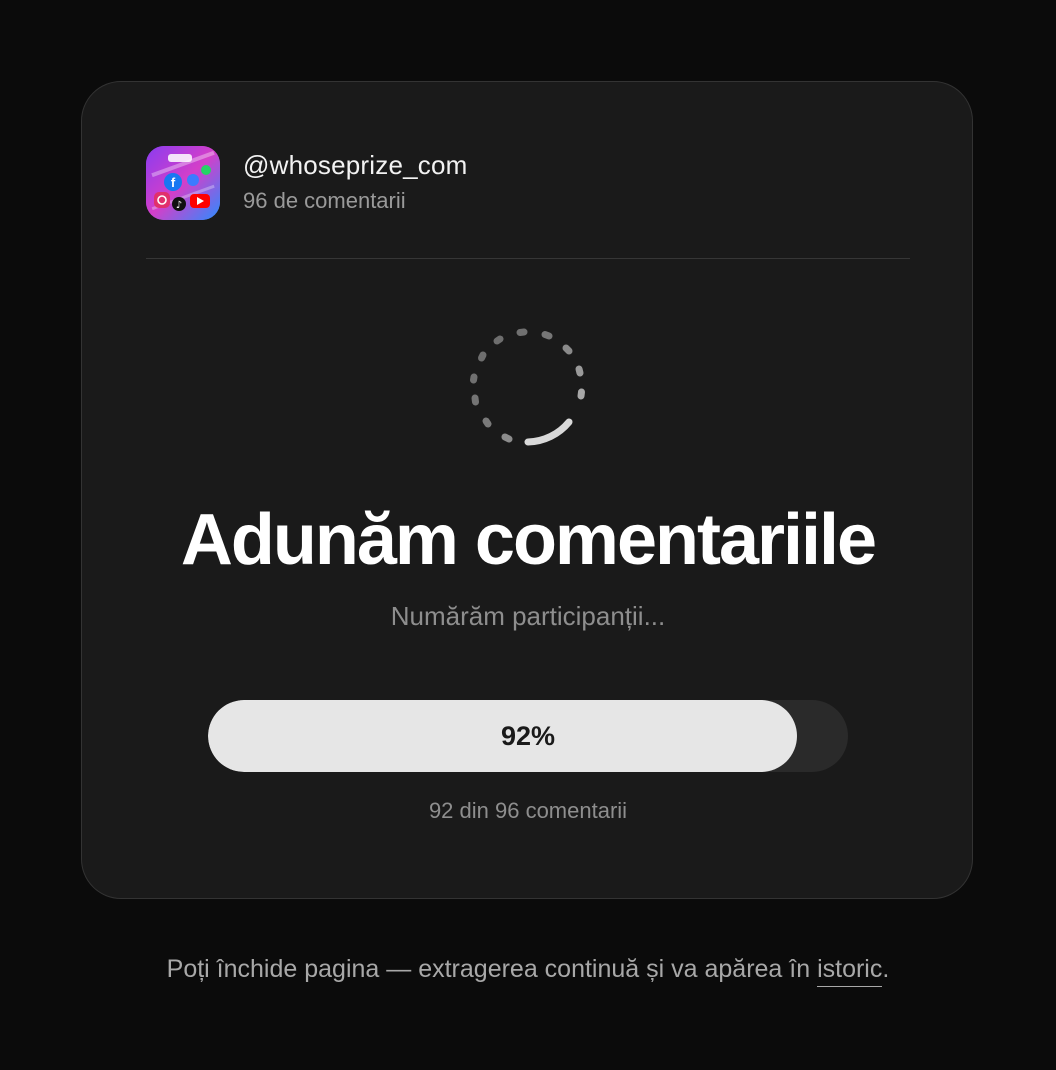 Image resolution: width=1056 pixels, height=1070 pixels. Describe the element at coordinates (850, 971) in the screenshot. I see `history-link: istoric` at that location.